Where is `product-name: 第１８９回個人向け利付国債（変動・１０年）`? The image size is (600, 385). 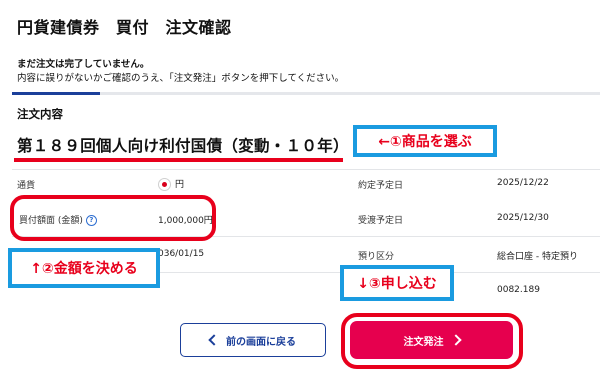 product-name: 第１８９回個人向け利付国債（変動・１０年） is located at coordinates (183, 146).